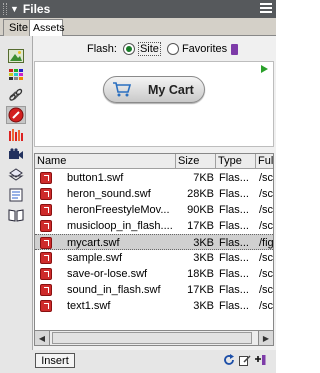  I want to click on shopping-cart-icon, so click(122, 89).